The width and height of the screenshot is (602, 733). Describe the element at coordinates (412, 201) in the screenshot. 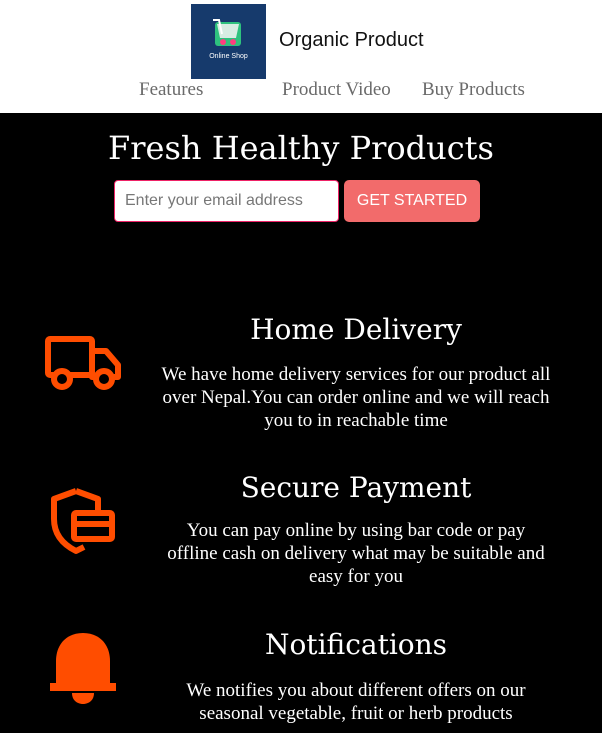

I see `get-started-button: GET STARTED` at that location.